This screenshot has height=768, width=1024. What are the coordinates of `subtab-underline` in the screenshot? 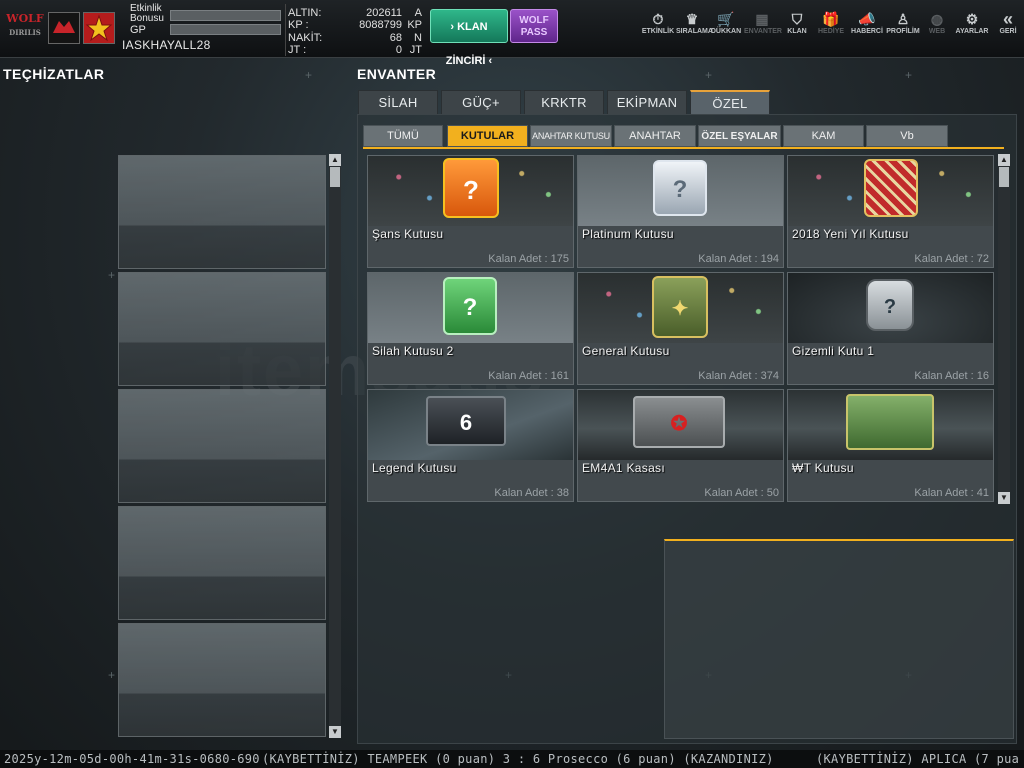 It's located at (683, 148).